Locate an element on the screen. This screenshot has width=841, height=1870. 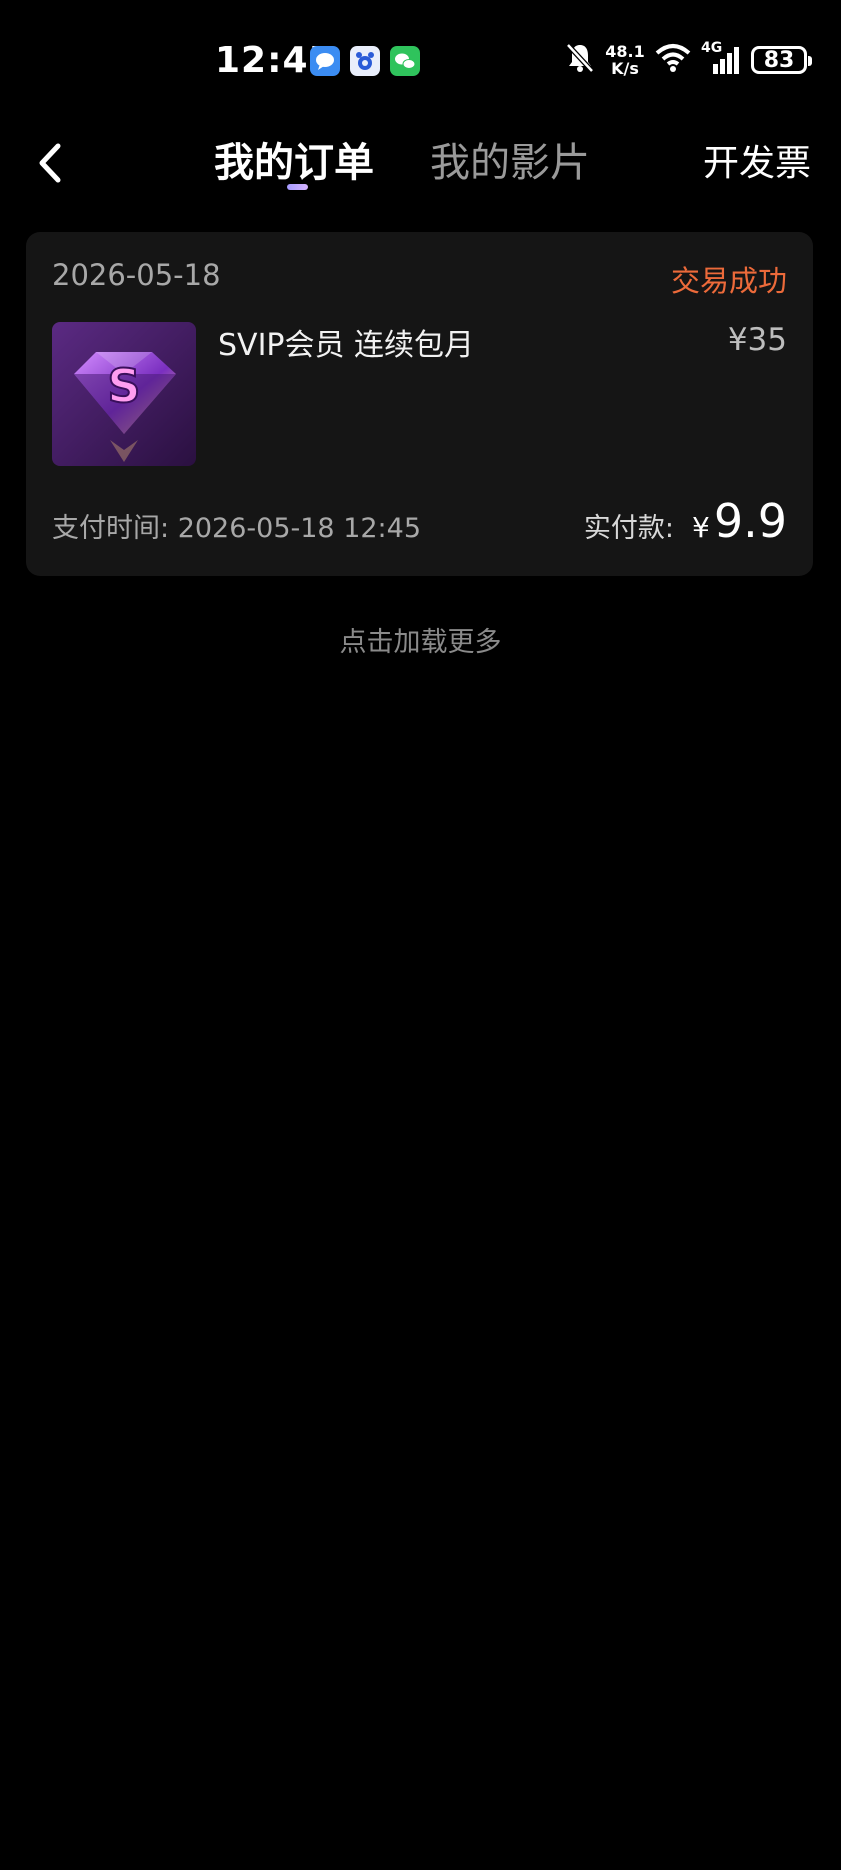
status-right-group: 48.1 K/s 4G 83 is located at coordinates (688, 60).